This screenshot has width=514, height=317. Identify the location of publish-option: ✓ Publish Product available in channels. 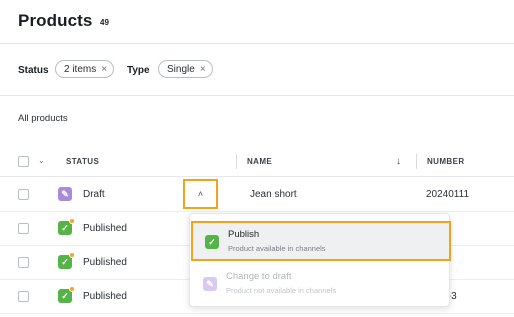
(321, 241).